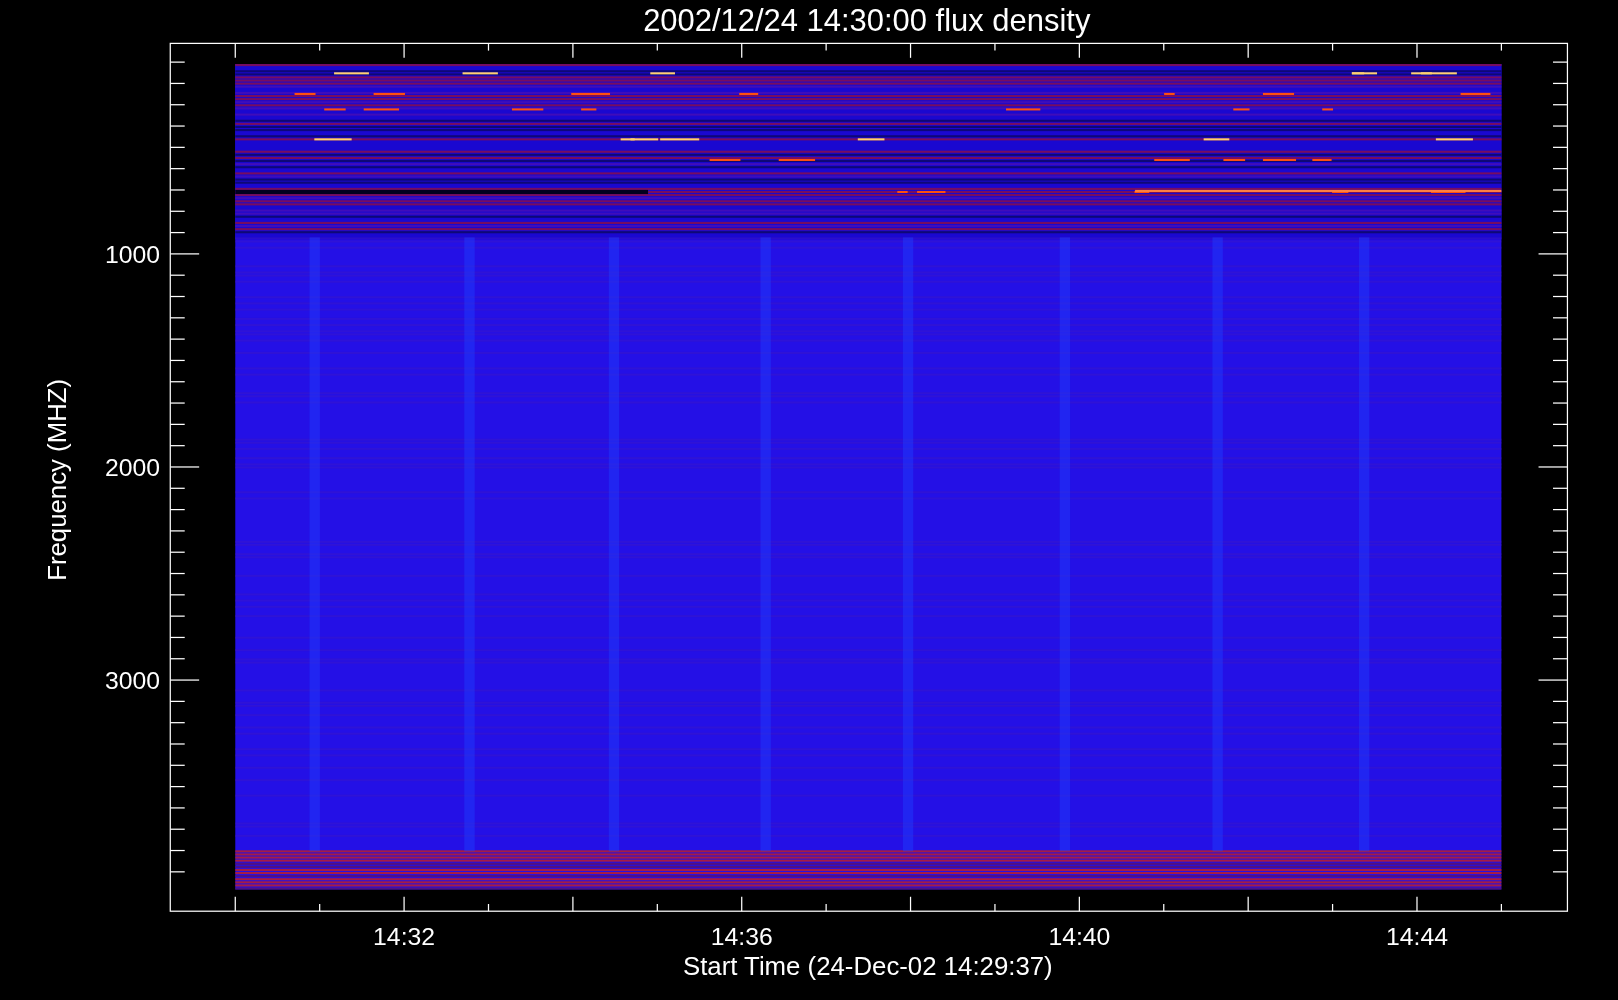 The width and height of the screenshot is (1618, 1000). Describe the element at coordinates (57, 479) in the screenshot. I see `y-axis-title: Frequency (MHZ)` at that location.